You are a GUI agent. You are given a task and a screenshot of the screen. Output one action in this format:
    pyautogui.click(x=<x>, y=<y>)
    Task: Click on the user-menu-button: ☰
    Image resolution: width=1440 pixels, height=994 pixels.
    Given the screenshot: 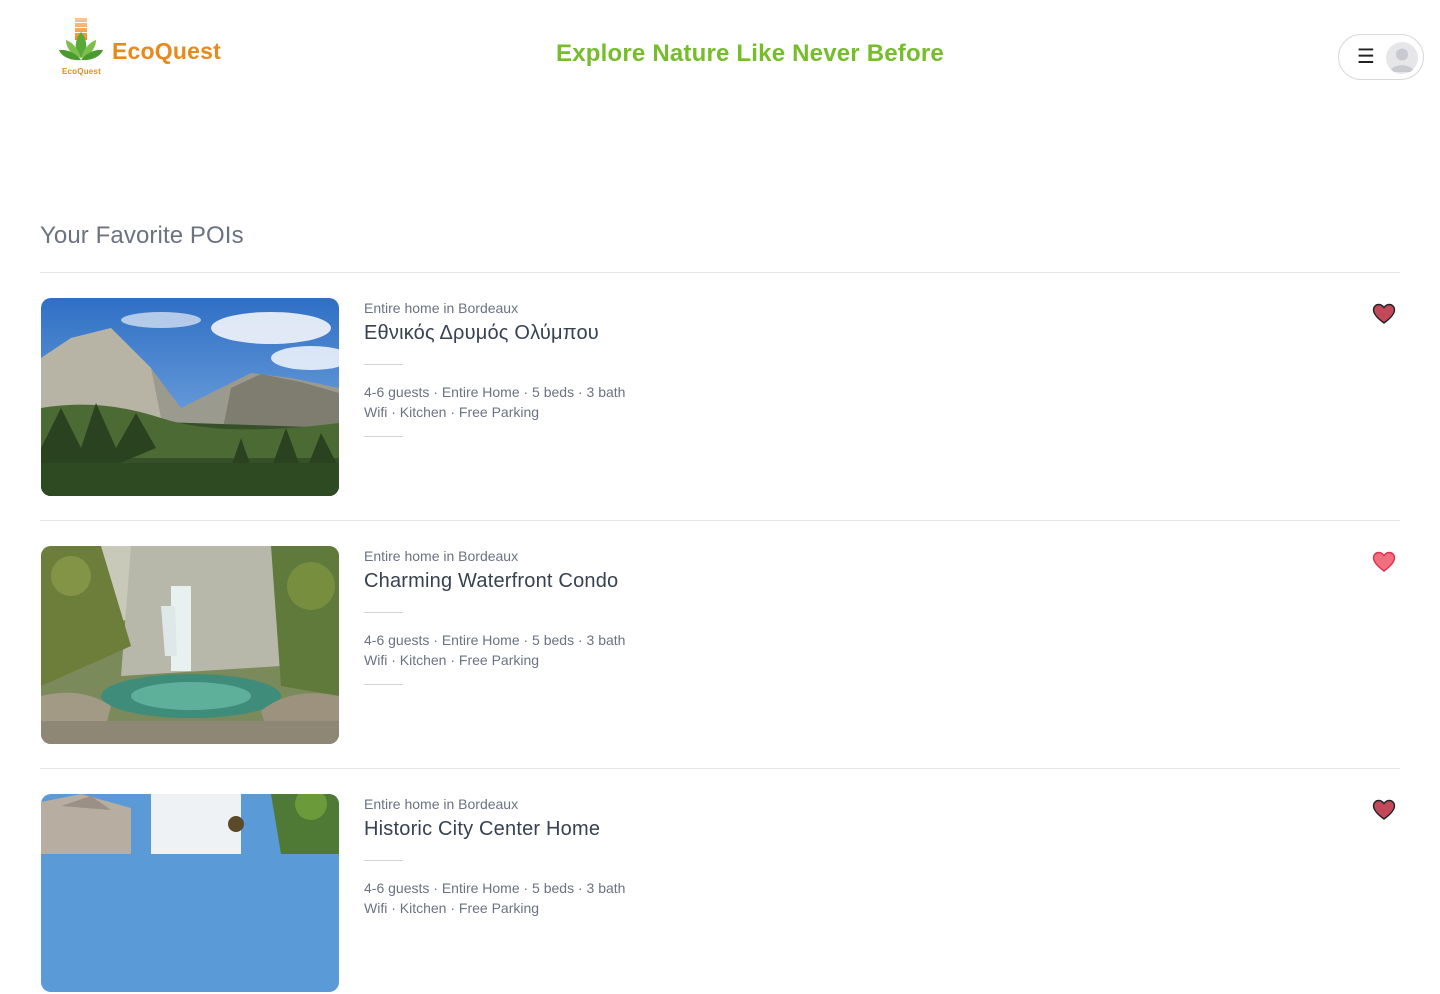 What is the action you would take?
    pyautogui.click(x=1381, y=57)
    